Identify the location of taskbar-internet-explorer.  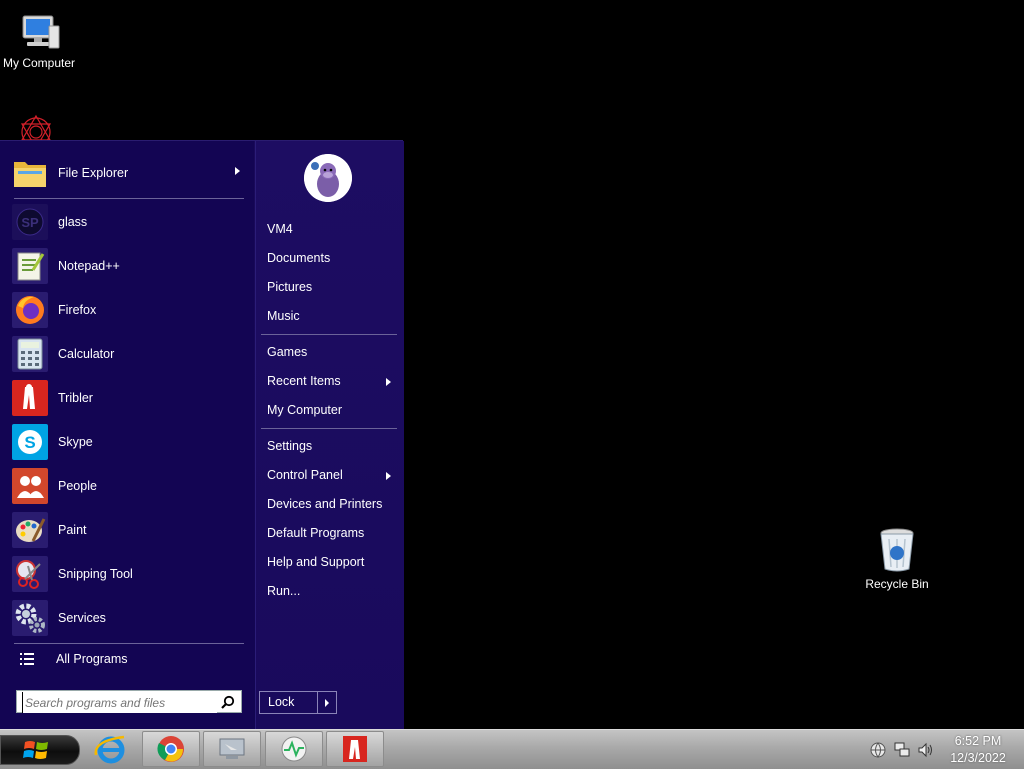
(111, 749).